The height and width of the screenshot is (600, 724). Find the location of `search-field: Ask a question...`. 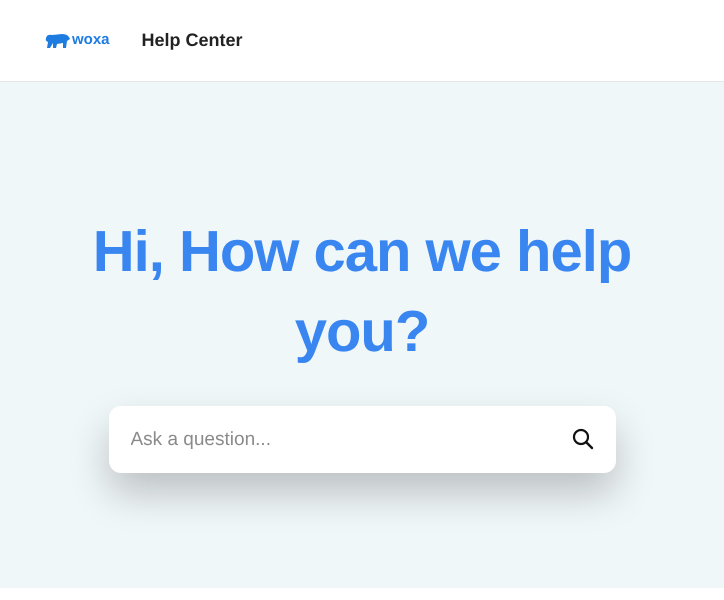

search-field: Ask a question... is located at coordinates (362, 439).